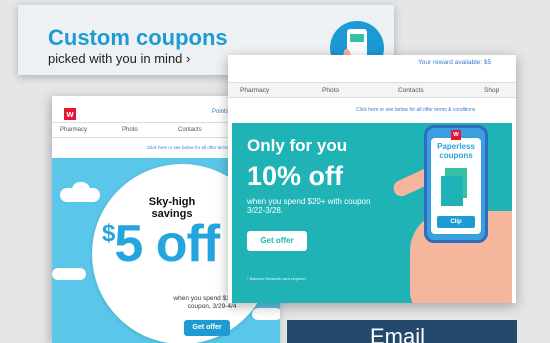 The height and width of the screenshot is (343, 550). I want to click on phone-illustration: w Paperless coupons Clip, so click(456, 184).